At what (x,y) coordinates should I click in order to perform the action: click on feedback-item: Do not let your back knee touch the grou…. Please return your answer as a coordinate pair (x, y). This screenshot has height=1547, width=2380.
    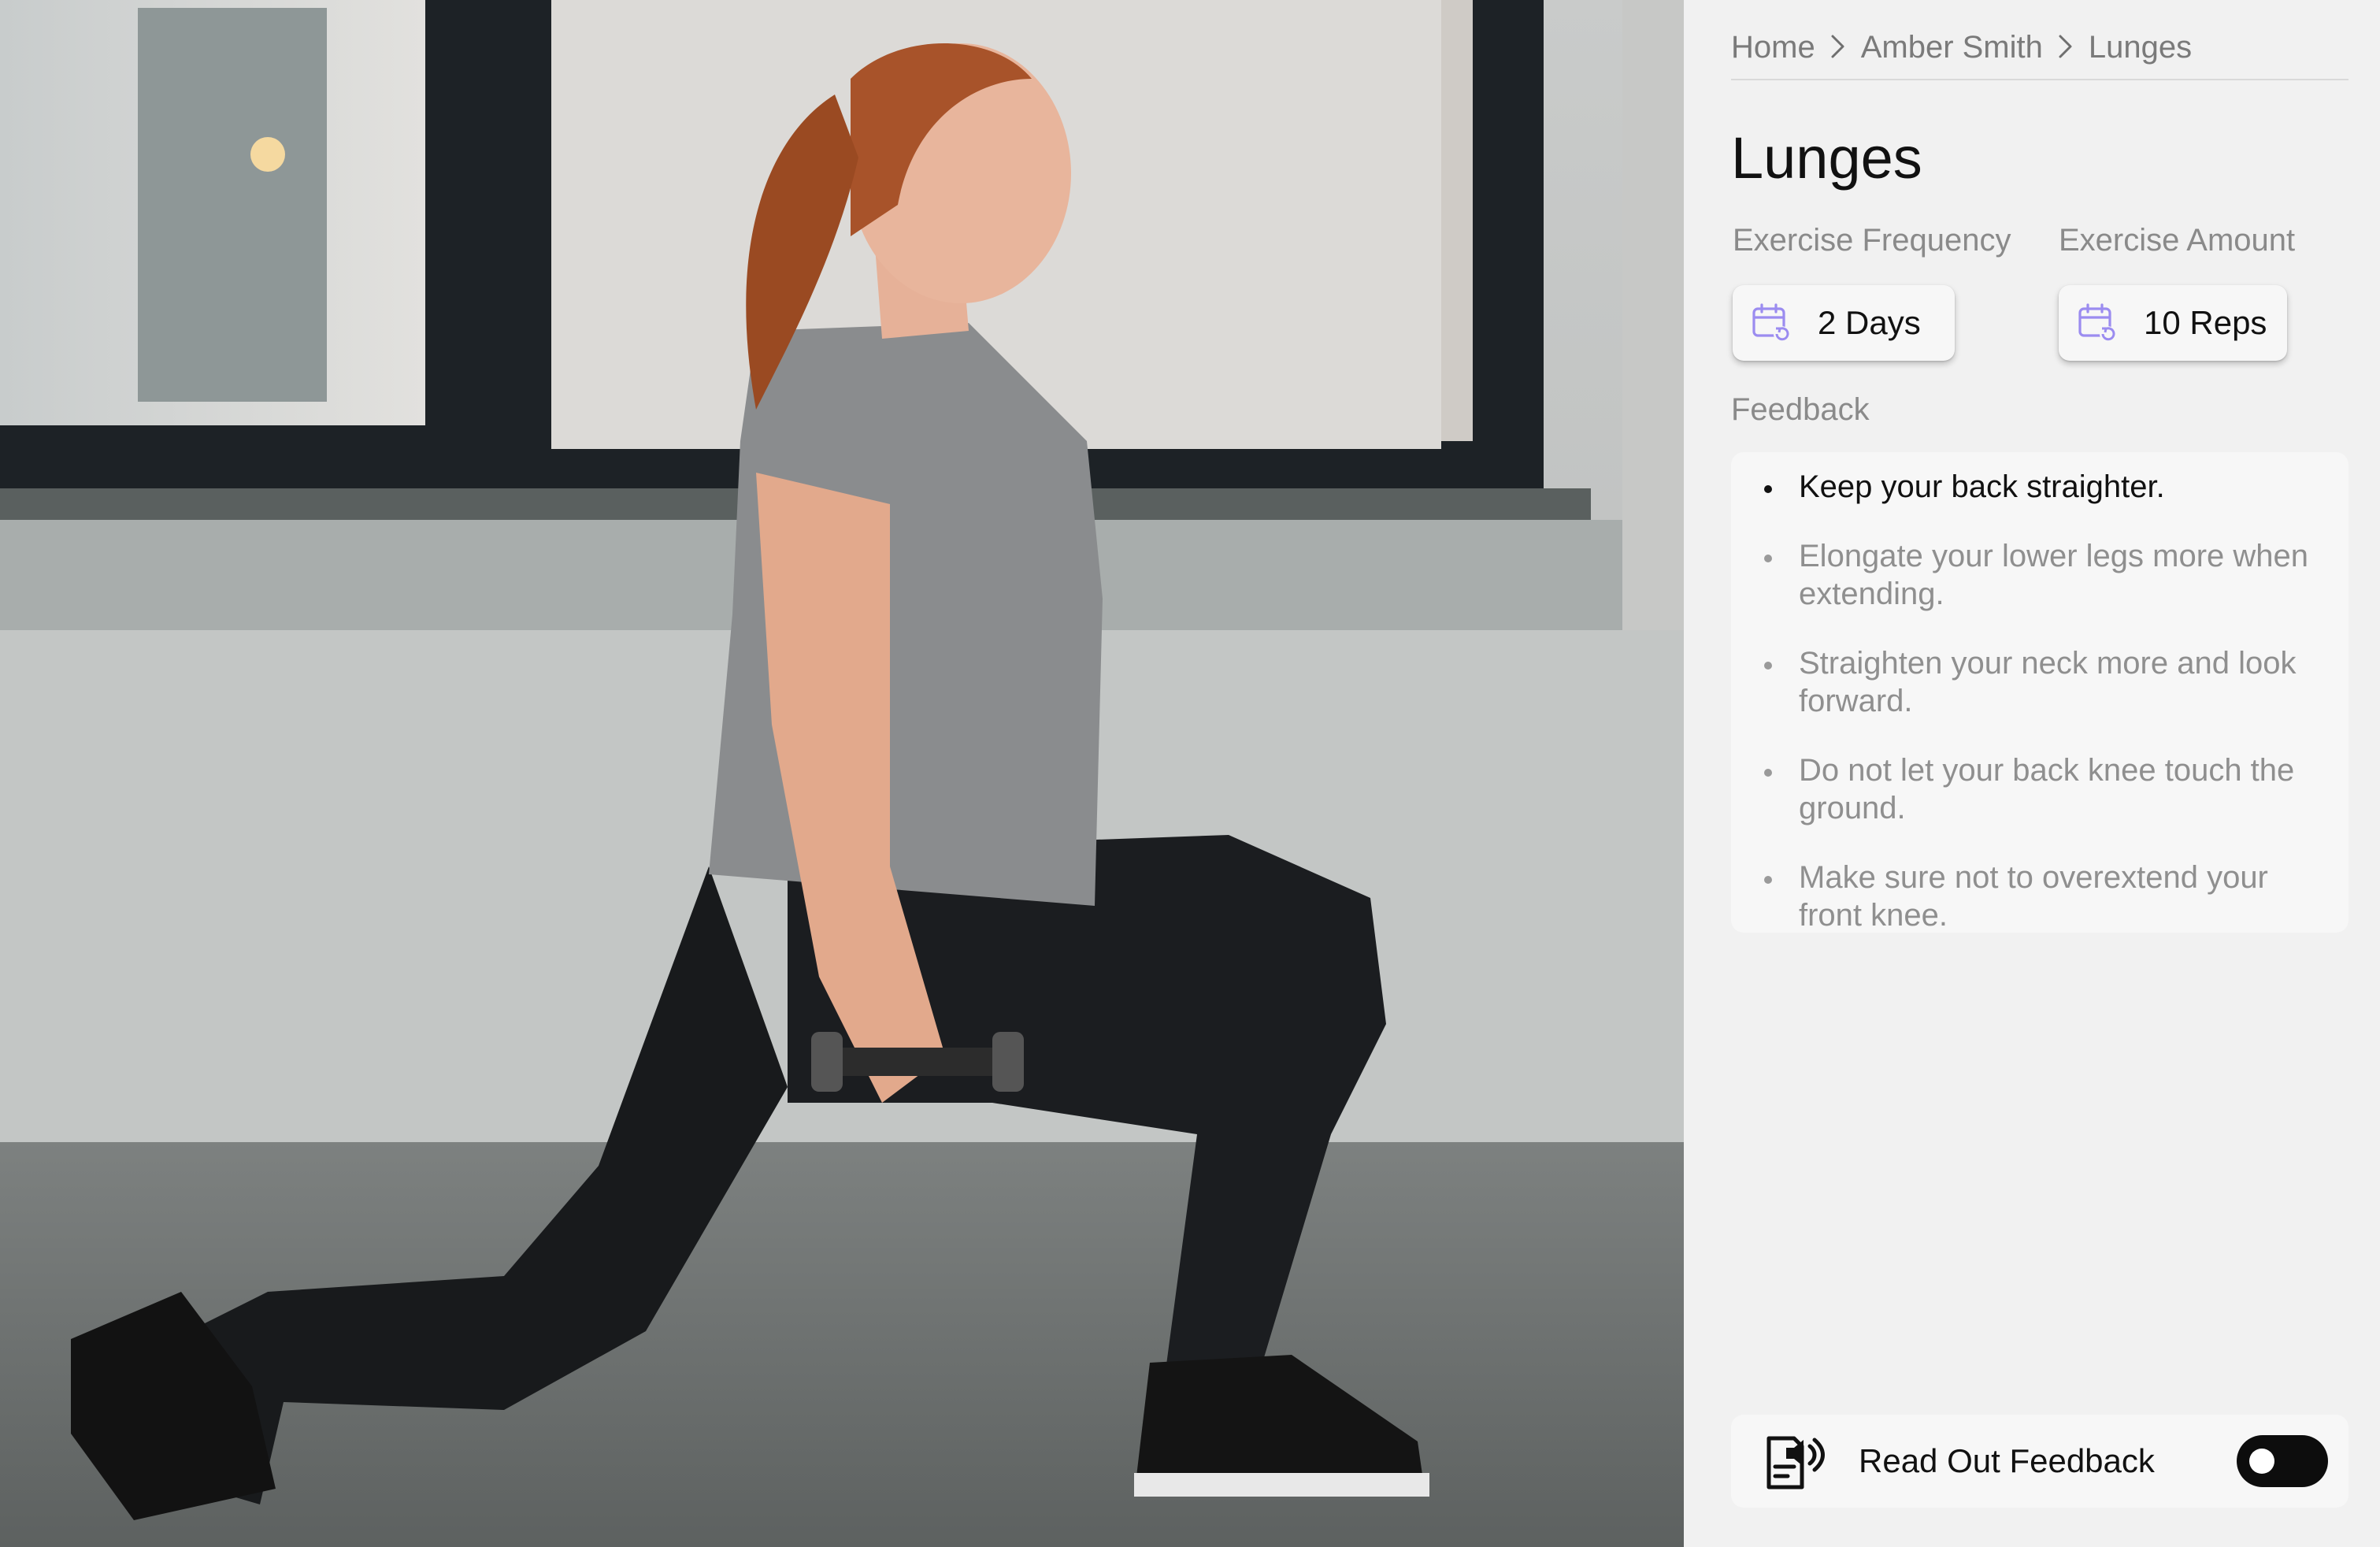
    Looking at the image, I should click on (2040, 789).